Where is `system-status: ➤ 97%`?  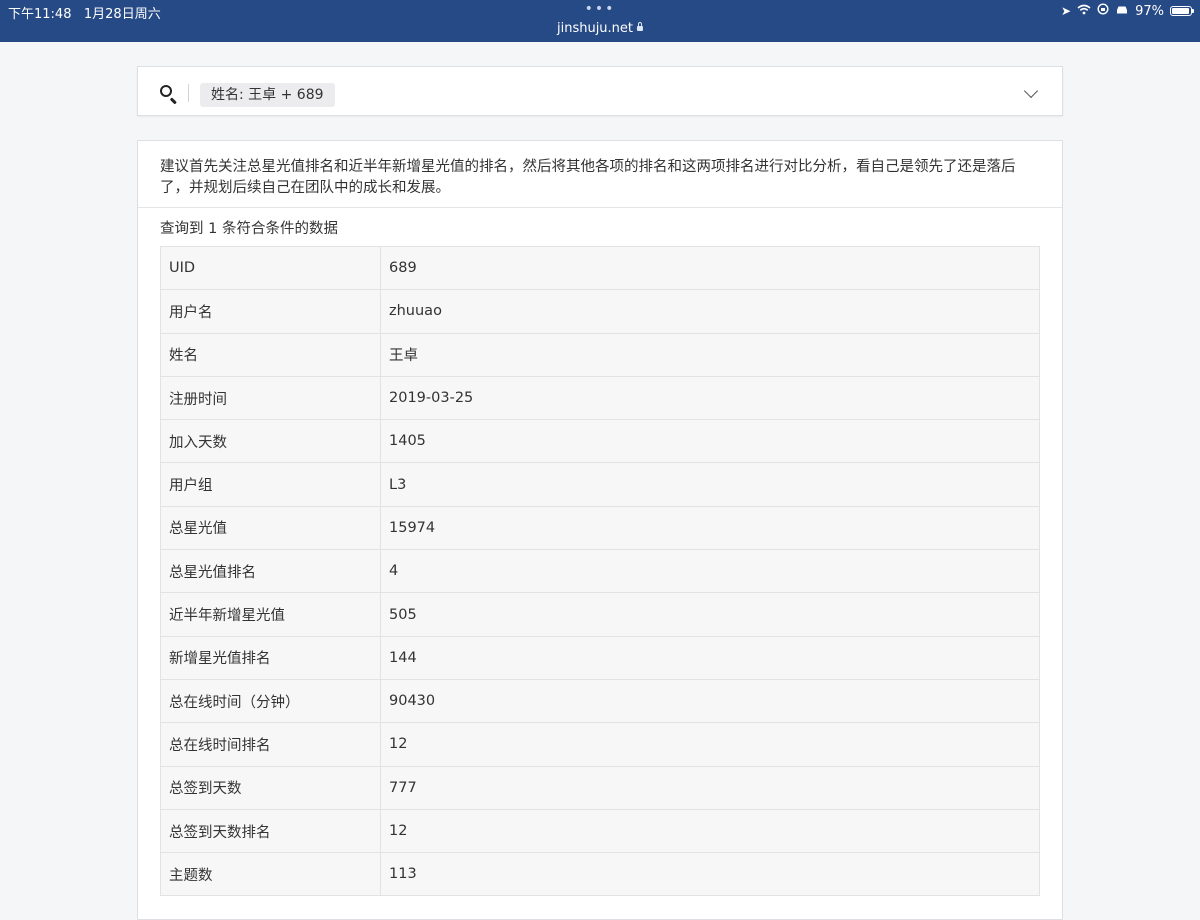 system-status: ➤ 97% is located at coordinates (1127, 11).